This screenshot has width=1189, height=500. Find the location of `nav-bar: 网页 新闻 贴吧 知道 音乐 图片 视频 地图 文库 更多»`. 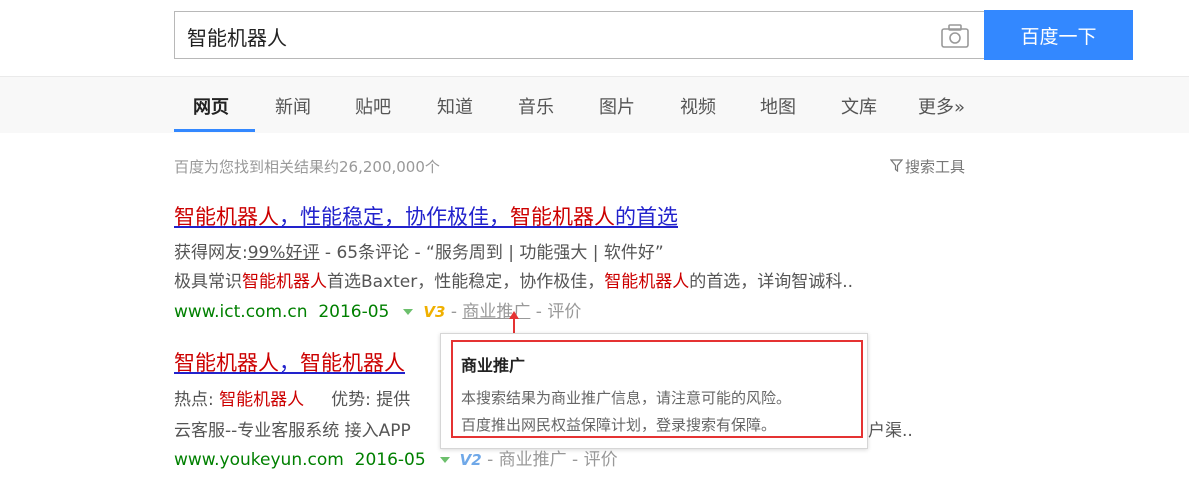

nav-bar: 网页 新闻 贴吧 知道 音乐 图片 视频 地图 文库 更多» is located at coordinates (594, 104).